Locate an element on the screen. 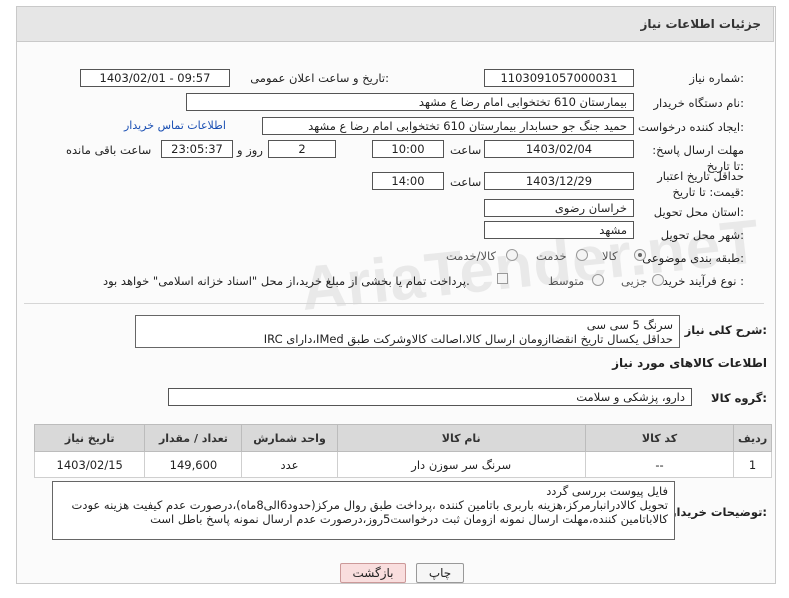  cell-goods-code: -- is located at coordinates (659, 464).